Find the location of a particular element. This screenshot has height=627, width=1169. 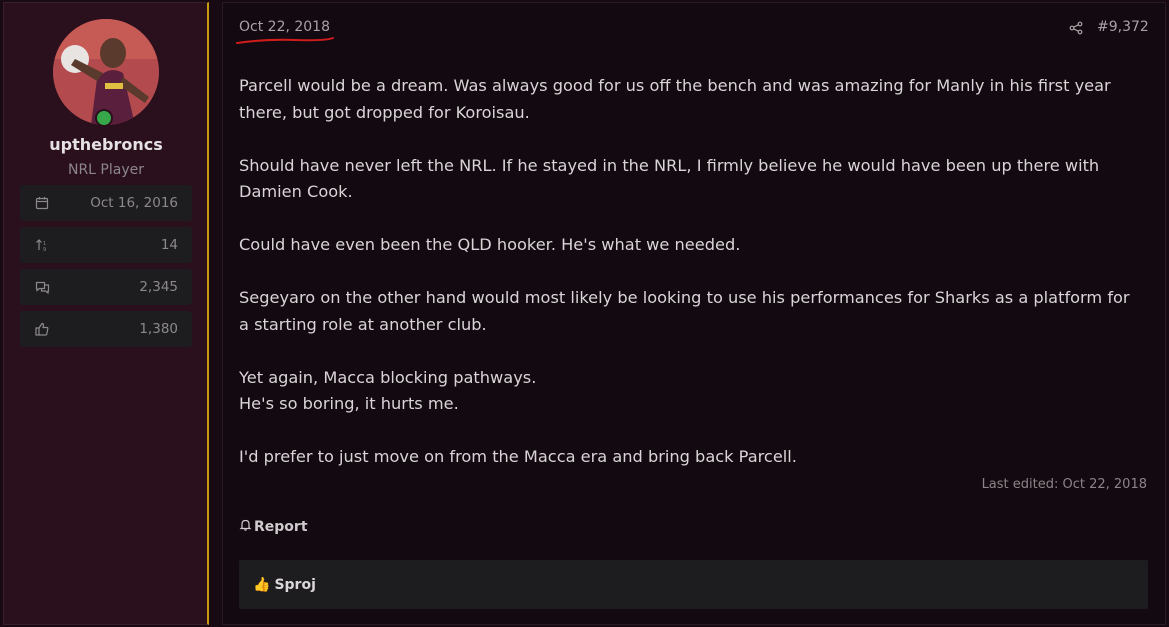

online-status-icon is located at coordinates (104, 118).